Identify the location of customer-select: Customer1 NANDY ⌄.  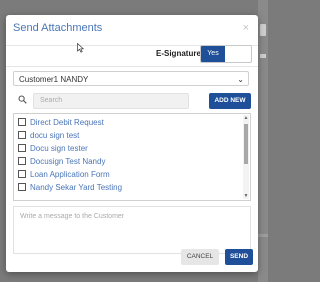
(131, 78).